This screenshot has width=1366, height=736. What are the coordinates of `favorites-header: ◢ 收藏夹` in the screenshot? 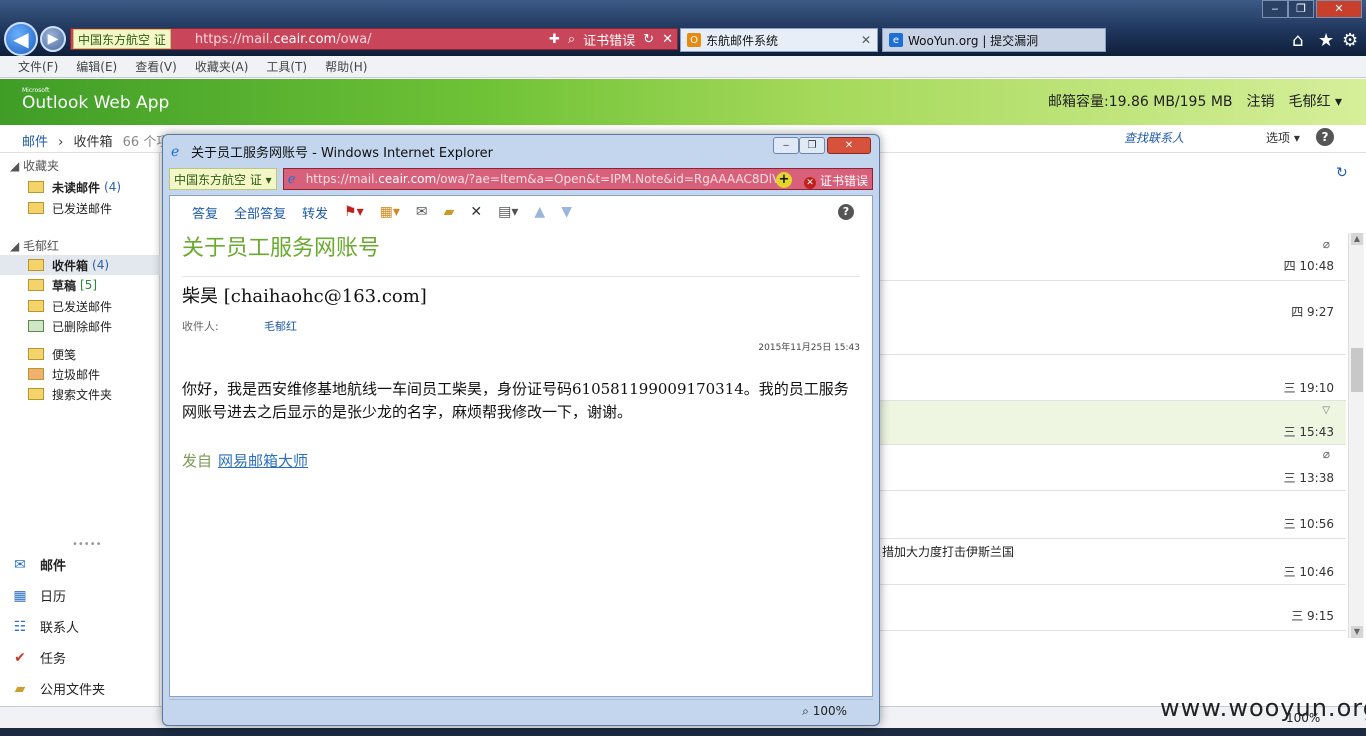 It's located at (34, 165).